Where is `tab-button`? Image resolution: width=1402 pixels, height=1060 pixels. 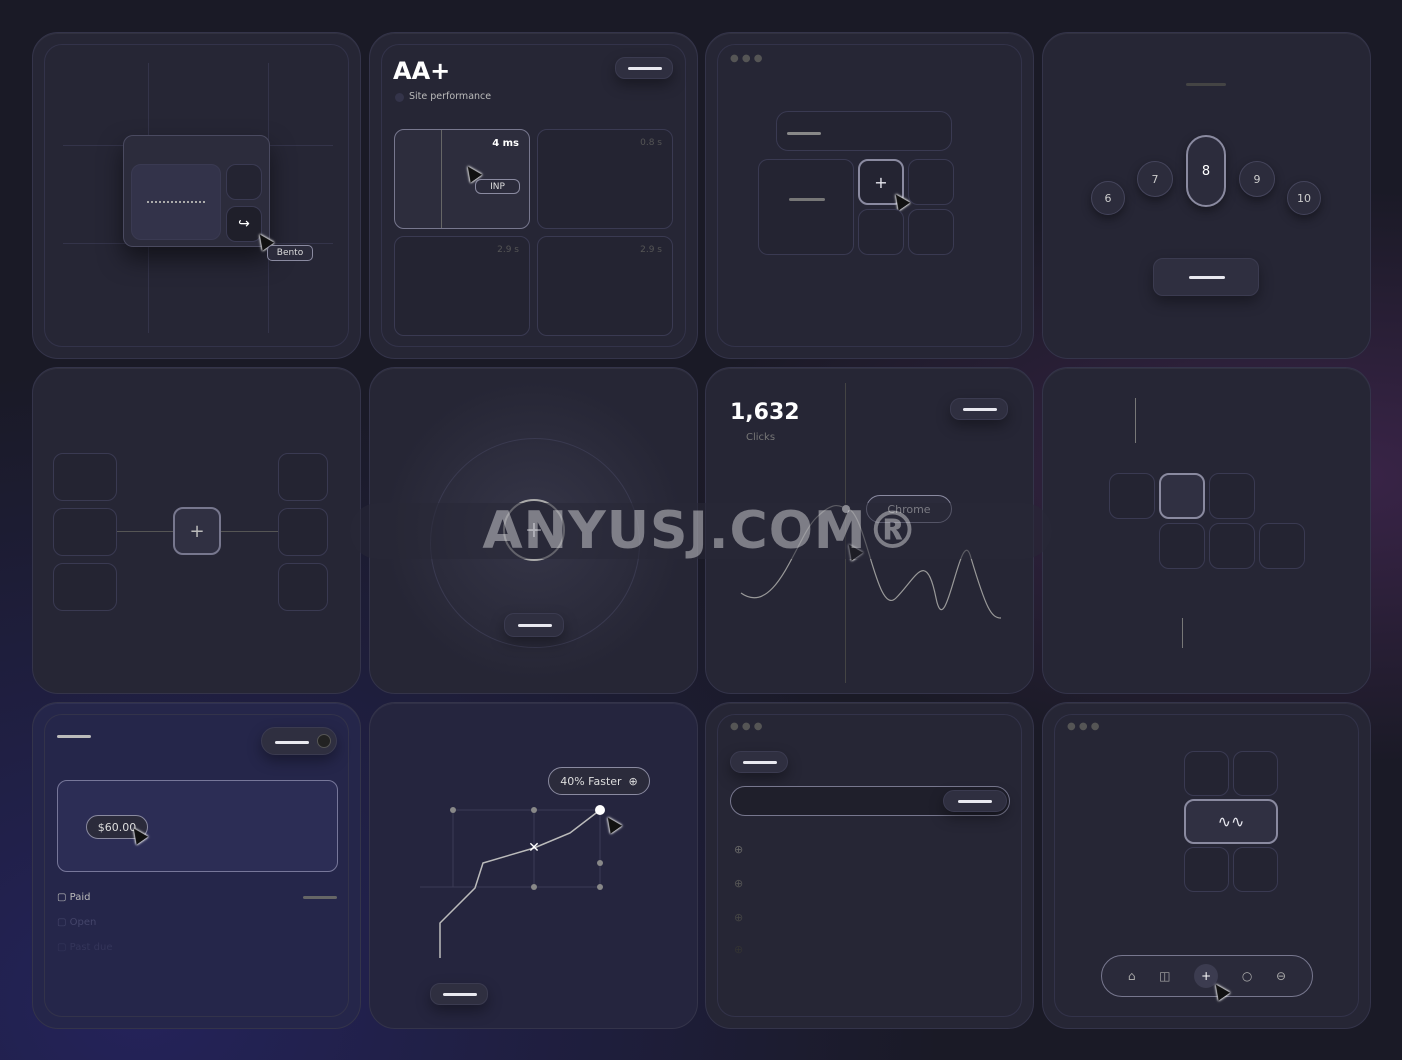 tab-button is located at coordinates (459, 994).